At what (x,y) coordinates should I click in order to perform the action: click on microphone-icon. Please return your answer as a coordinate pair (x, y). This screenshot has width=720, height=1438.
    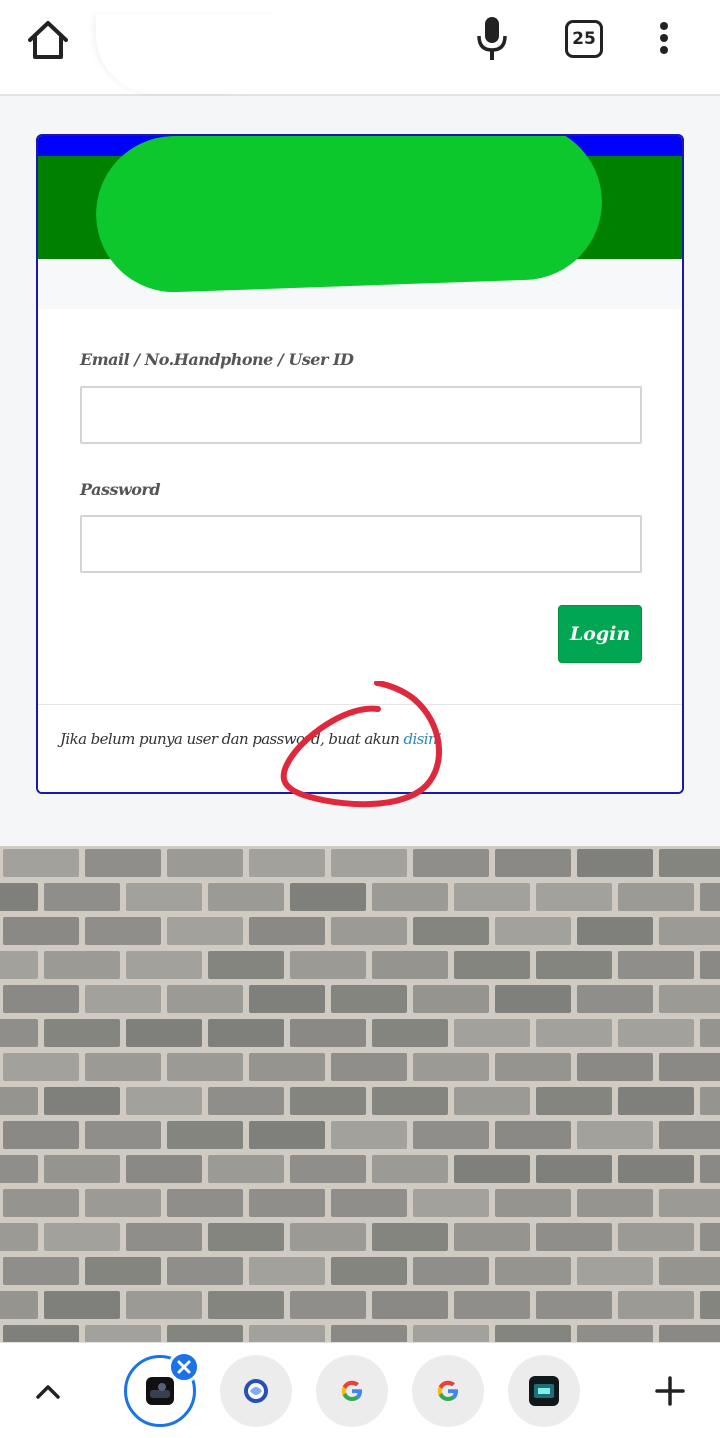
    Looking at the image, I should click on (492, 38).